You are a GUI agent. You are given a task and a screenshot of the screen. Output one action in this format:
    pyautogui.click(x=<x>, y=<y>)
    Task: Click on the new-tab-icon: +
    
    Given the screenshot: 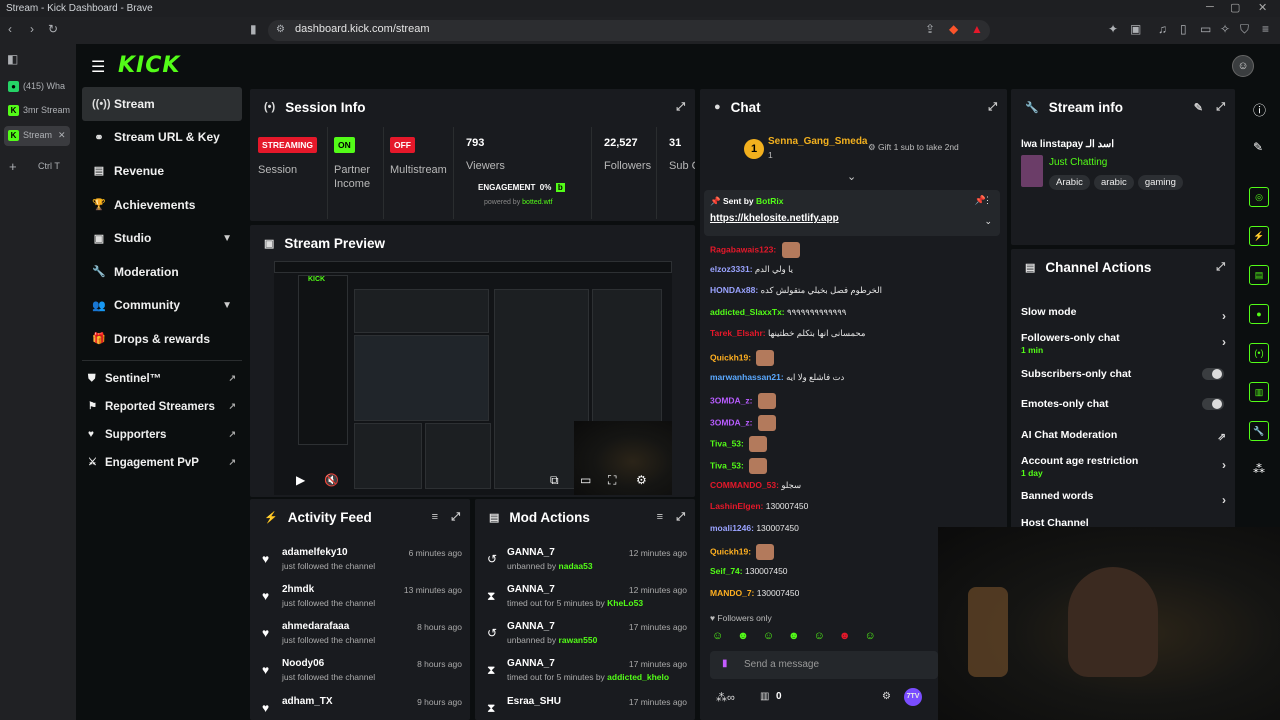 What is the action you would take?
    pyautogui.click(x=13, y=166)
    